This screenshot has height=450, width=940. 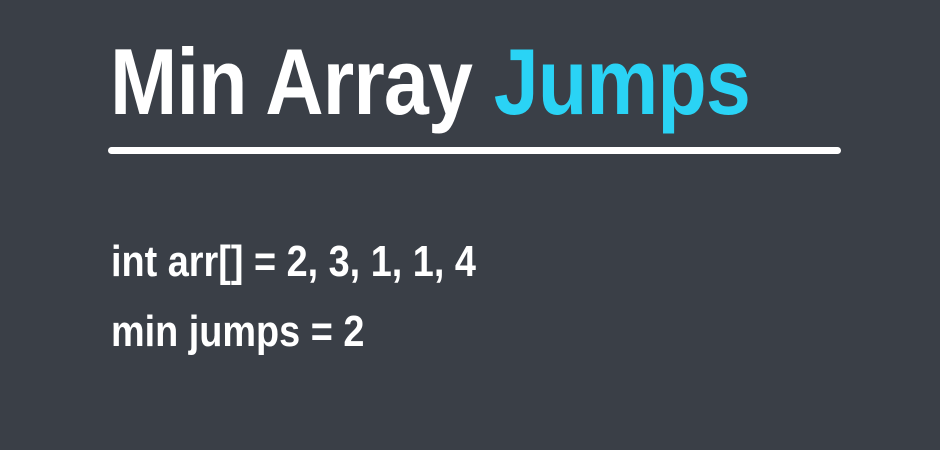 I want to click on title-accent-text: Jumps, so click(x=622, y=81).